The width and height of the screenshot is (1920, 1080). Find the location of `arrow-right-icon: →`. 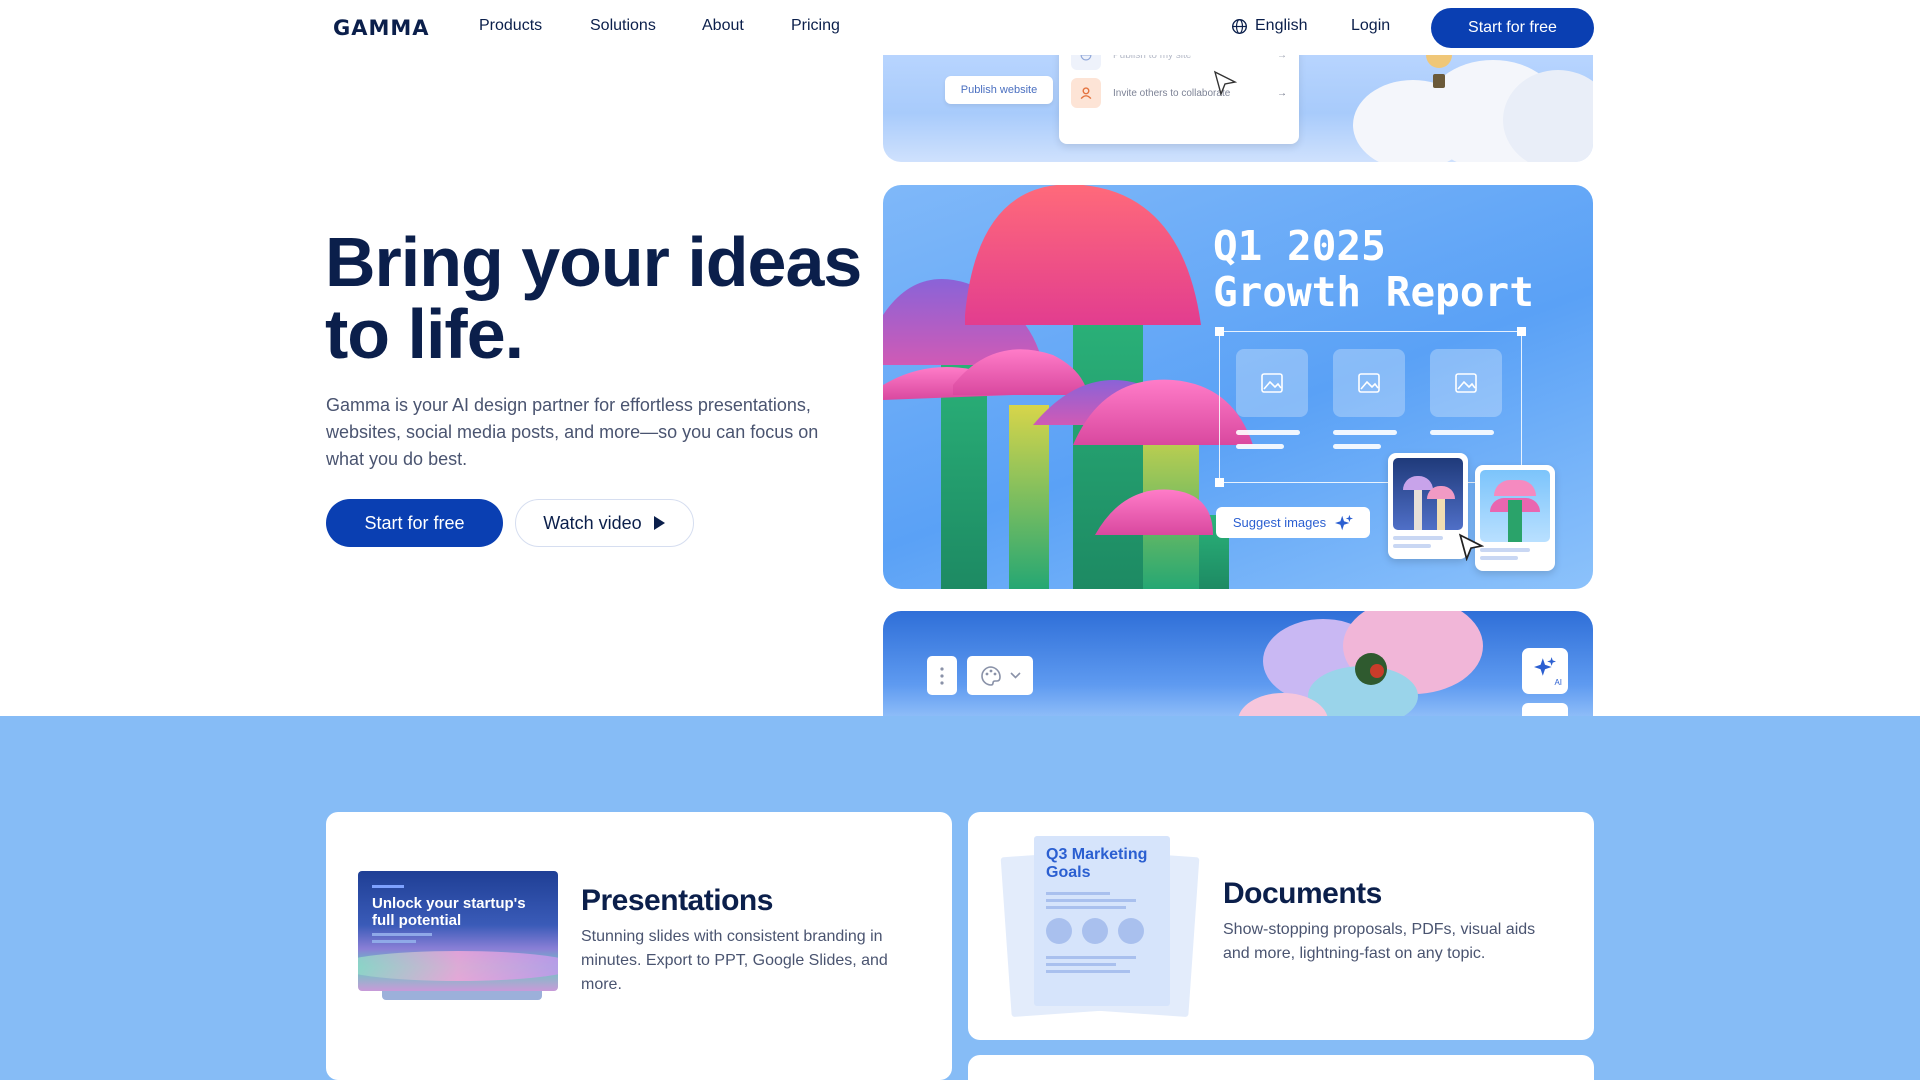

arrow-right-icon: → is located at coordinates (1282, 93).